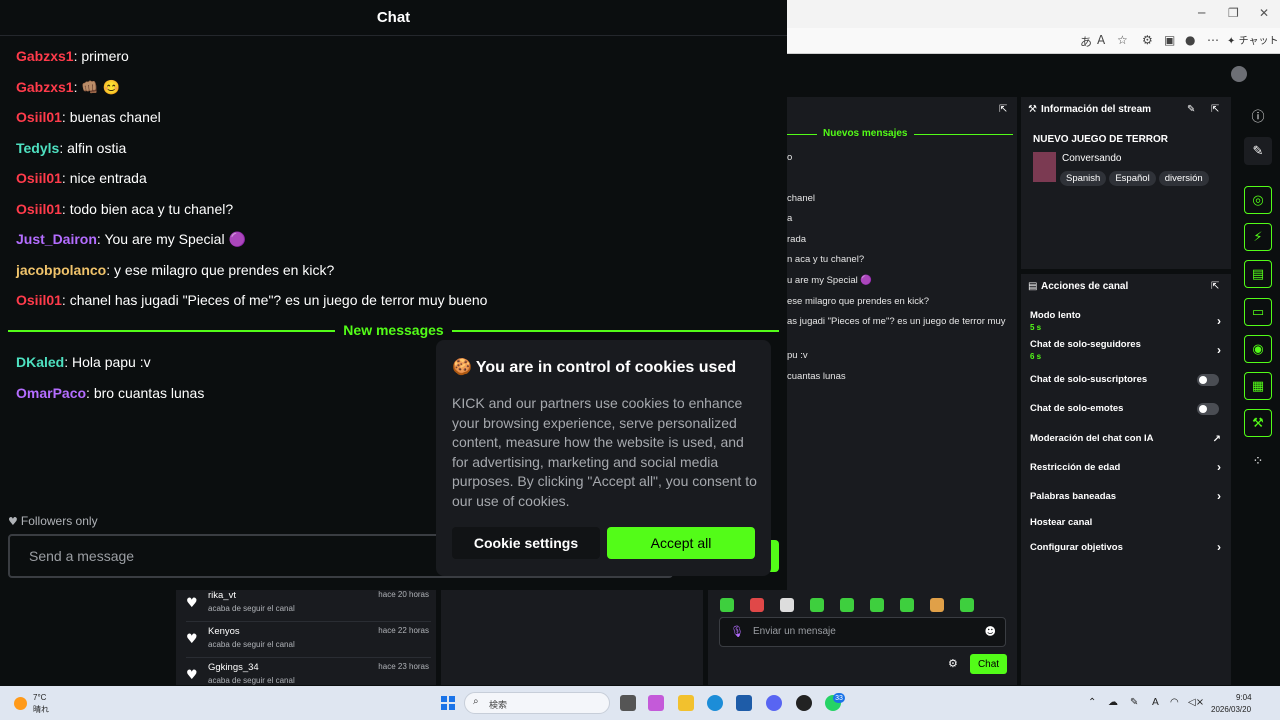 This screenshot has height=720, width=1280. I want to click on action-followers-only: Chat de solo-seguidores 6 s ›, so click(1127, 350).